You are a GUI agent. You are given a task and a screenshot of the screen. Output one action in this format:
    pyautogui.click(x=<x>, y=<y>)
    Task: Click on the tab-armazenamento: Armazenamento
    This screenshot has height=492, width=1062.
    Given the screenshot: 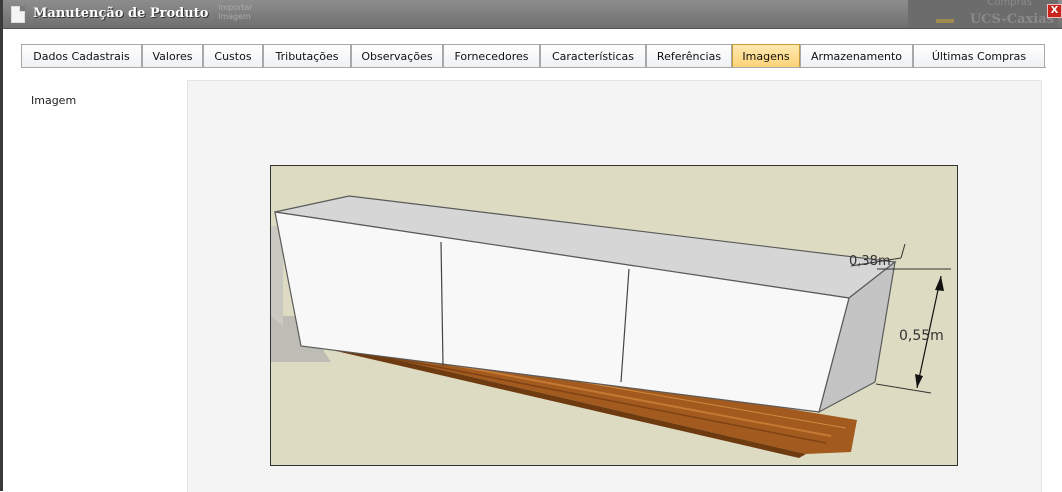 What is the action you would take?
    pyautogui.click(x=856, y=55)
    